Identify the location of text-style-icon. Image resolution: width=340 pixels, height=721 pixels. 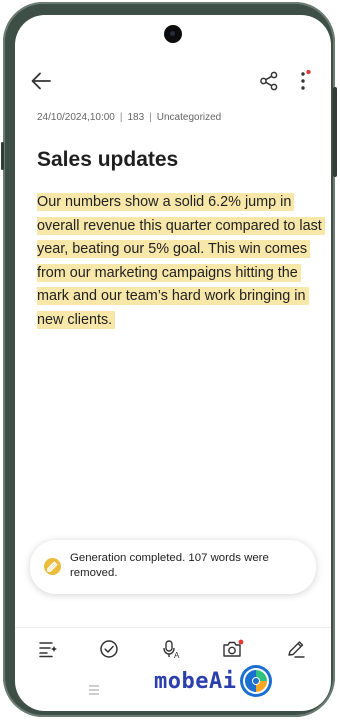
(48, 649).